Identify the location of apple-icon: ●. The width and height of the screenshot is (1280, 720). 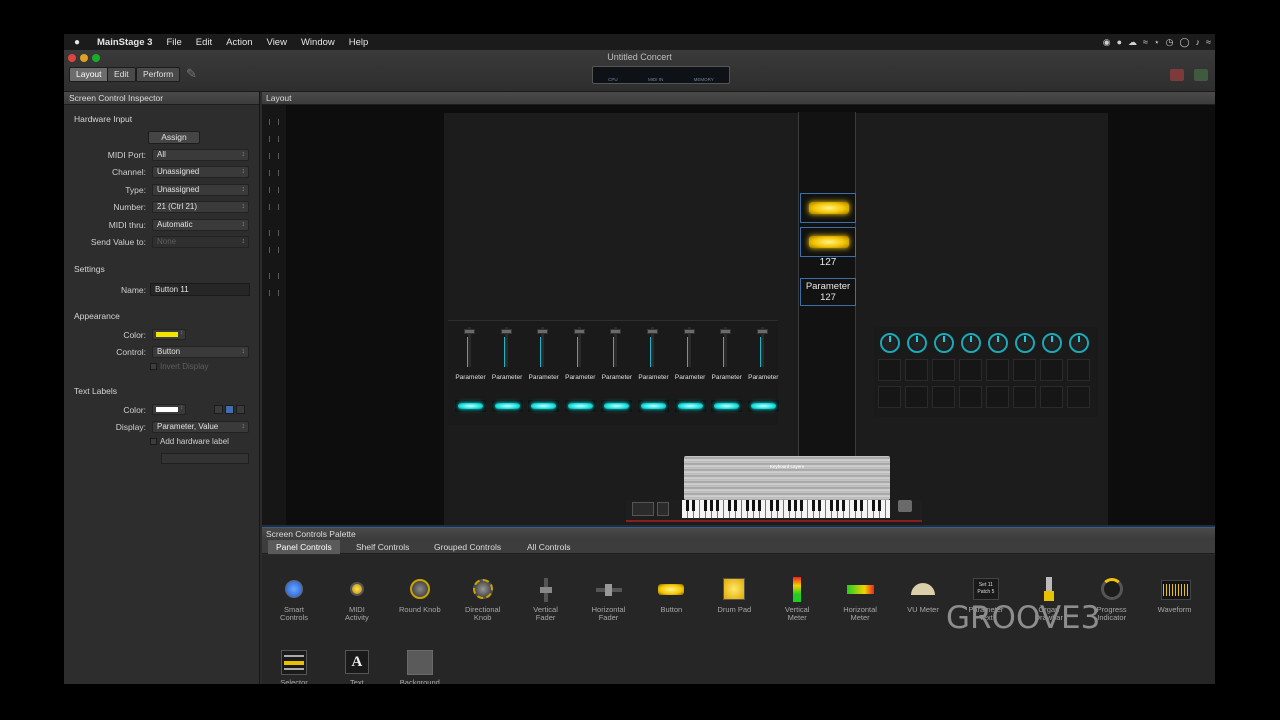
(77, 42).